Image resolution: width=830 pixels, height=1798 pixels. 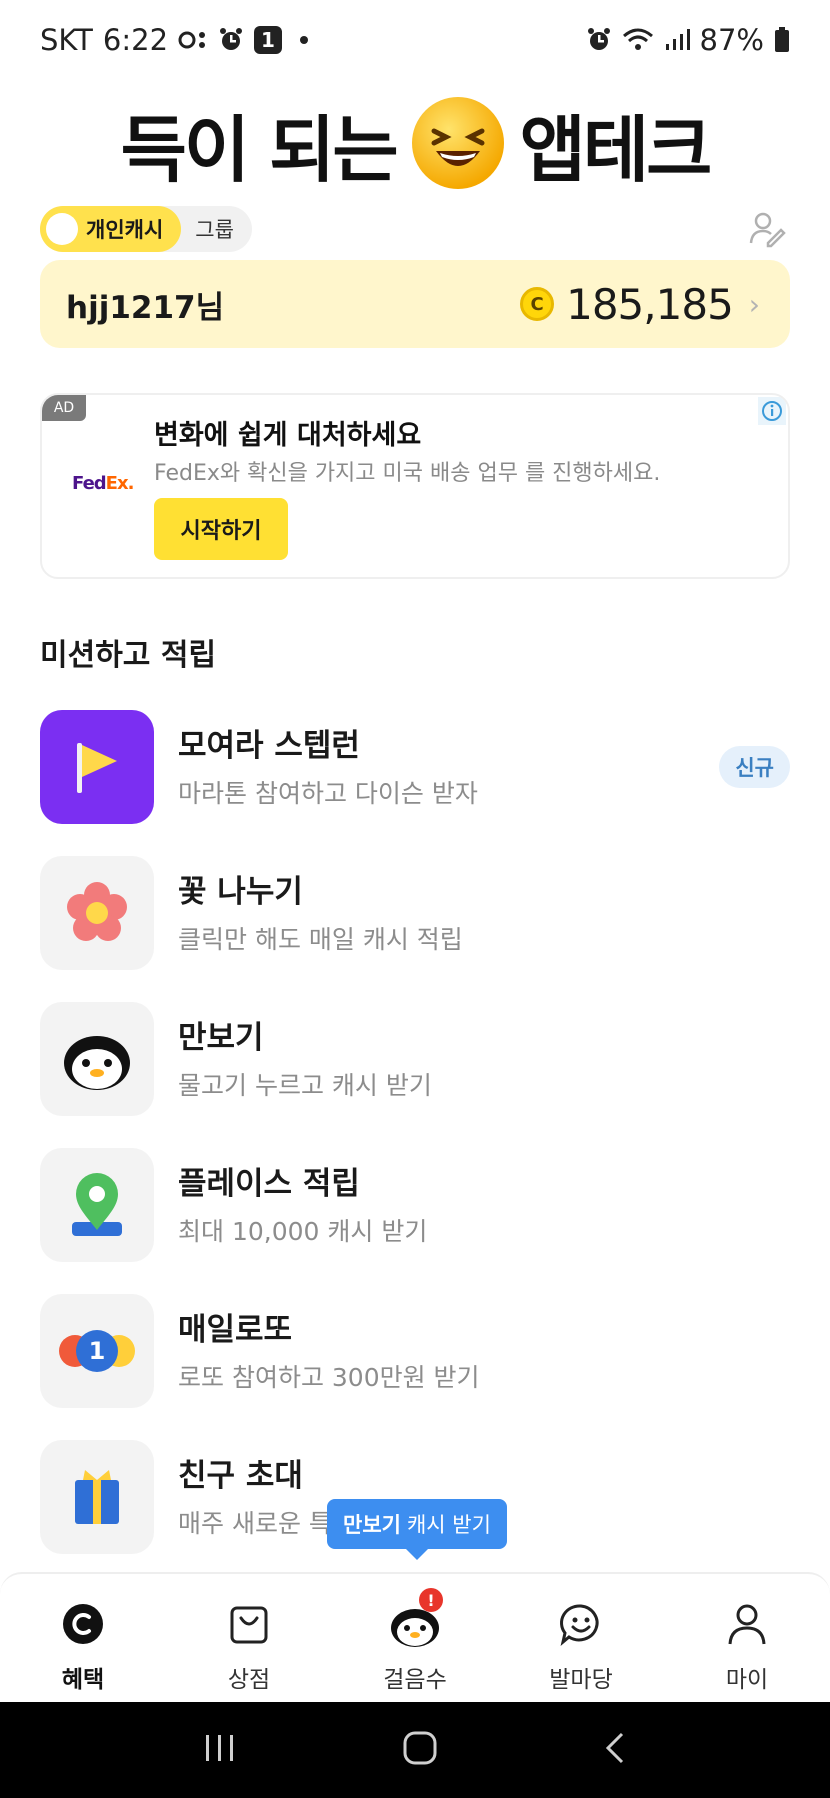 I want to click on pedometer-tooltip: 만보기 캐시 받기, so click(x=417, y=1524).